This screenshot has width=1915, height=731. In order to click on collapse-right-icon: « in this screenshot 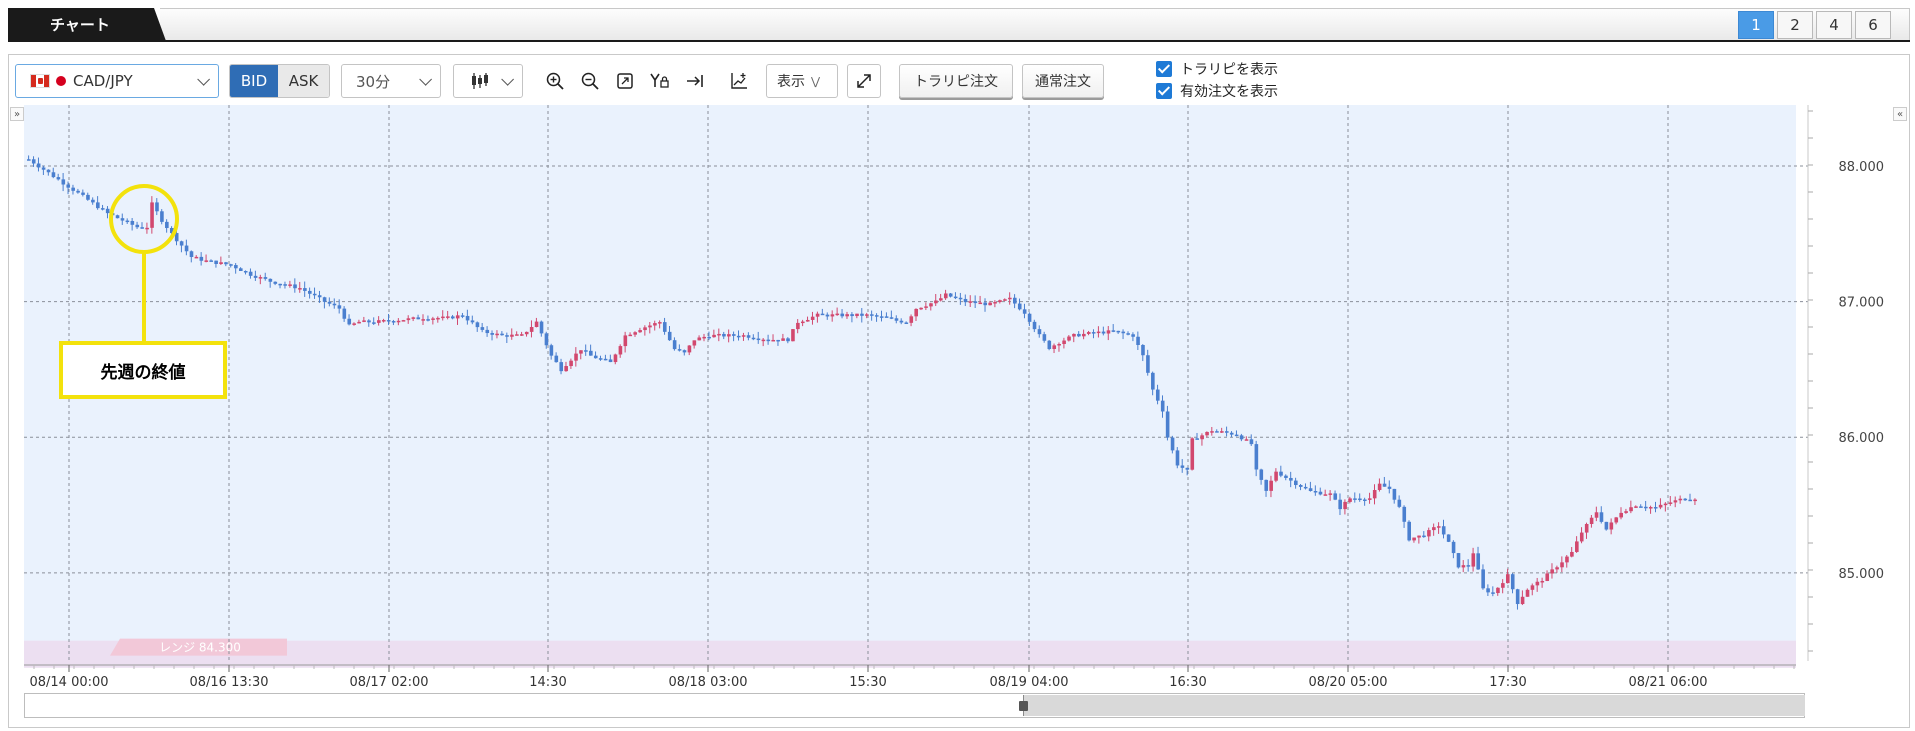, I will do `click(1900, 114)`.